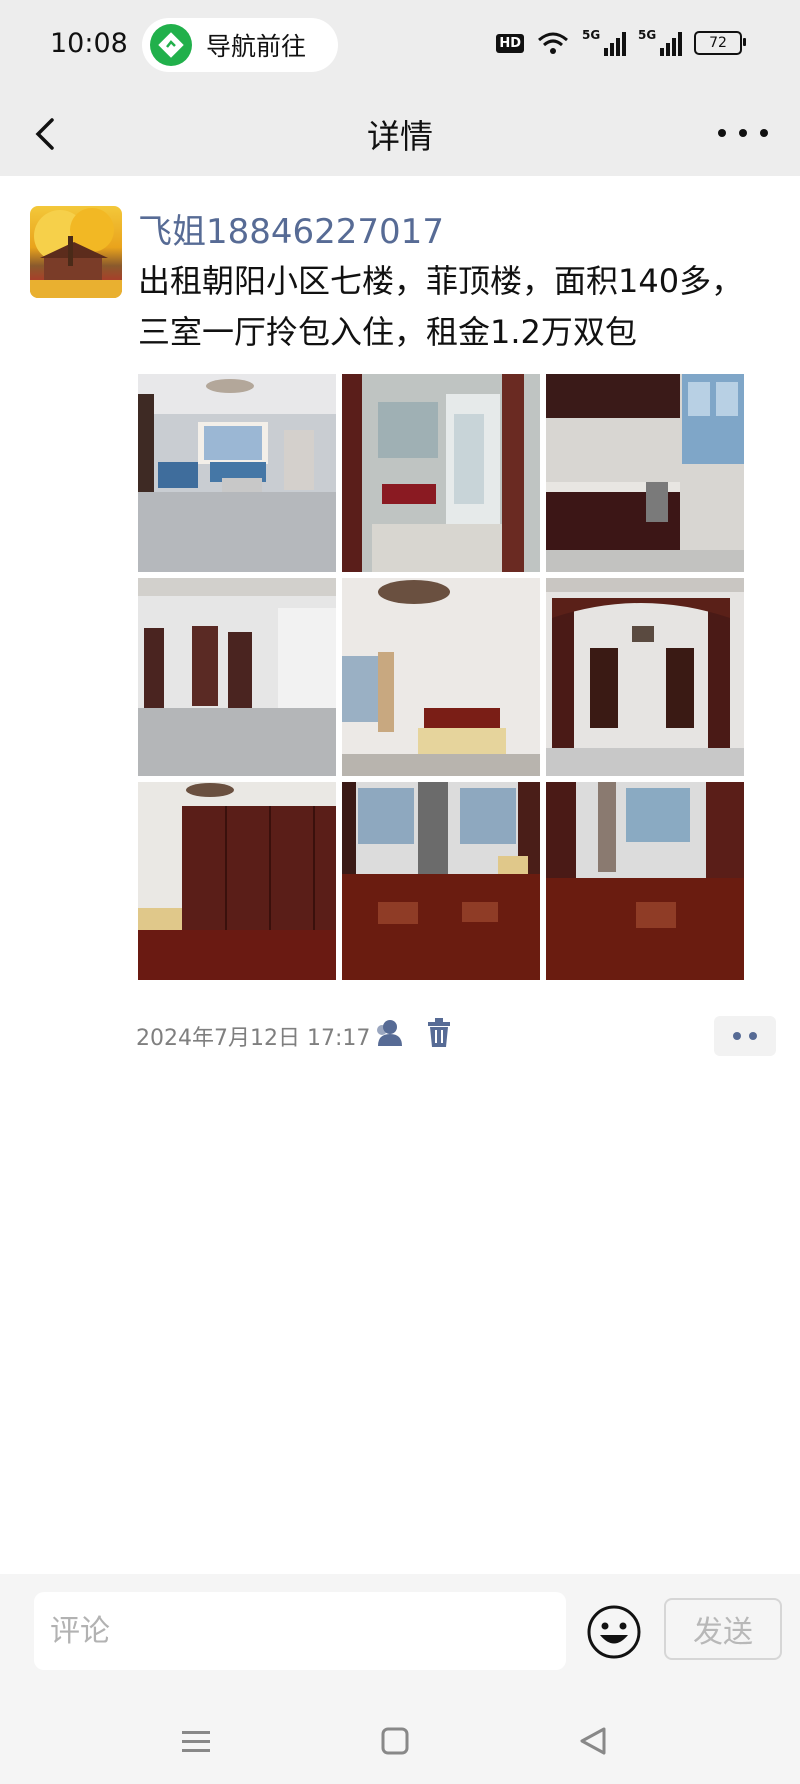 Image resolution: width=800 pixels, height=1784 pixels. Describe the element at coordinates (237, 677) in the screenshot. I see `hallway-photo` at that location.